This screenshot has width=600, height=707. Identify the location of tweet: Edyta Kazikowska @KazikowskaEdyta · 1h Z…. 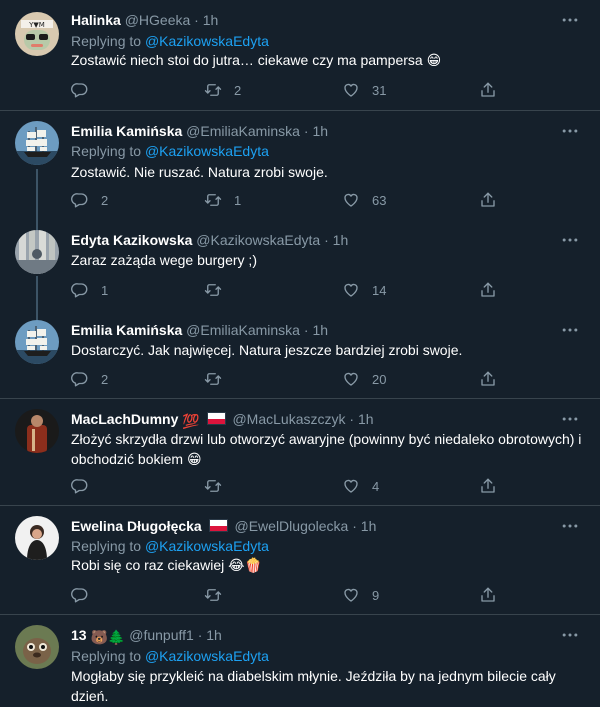
(300, 265).